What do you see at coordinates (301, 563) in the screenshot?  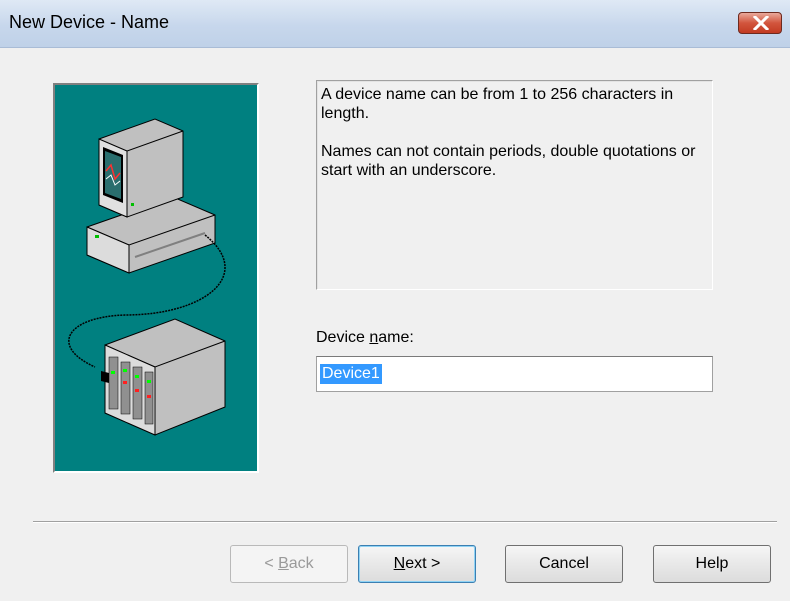 I see `back-button-post: ack` at bounding box center [301, 563].